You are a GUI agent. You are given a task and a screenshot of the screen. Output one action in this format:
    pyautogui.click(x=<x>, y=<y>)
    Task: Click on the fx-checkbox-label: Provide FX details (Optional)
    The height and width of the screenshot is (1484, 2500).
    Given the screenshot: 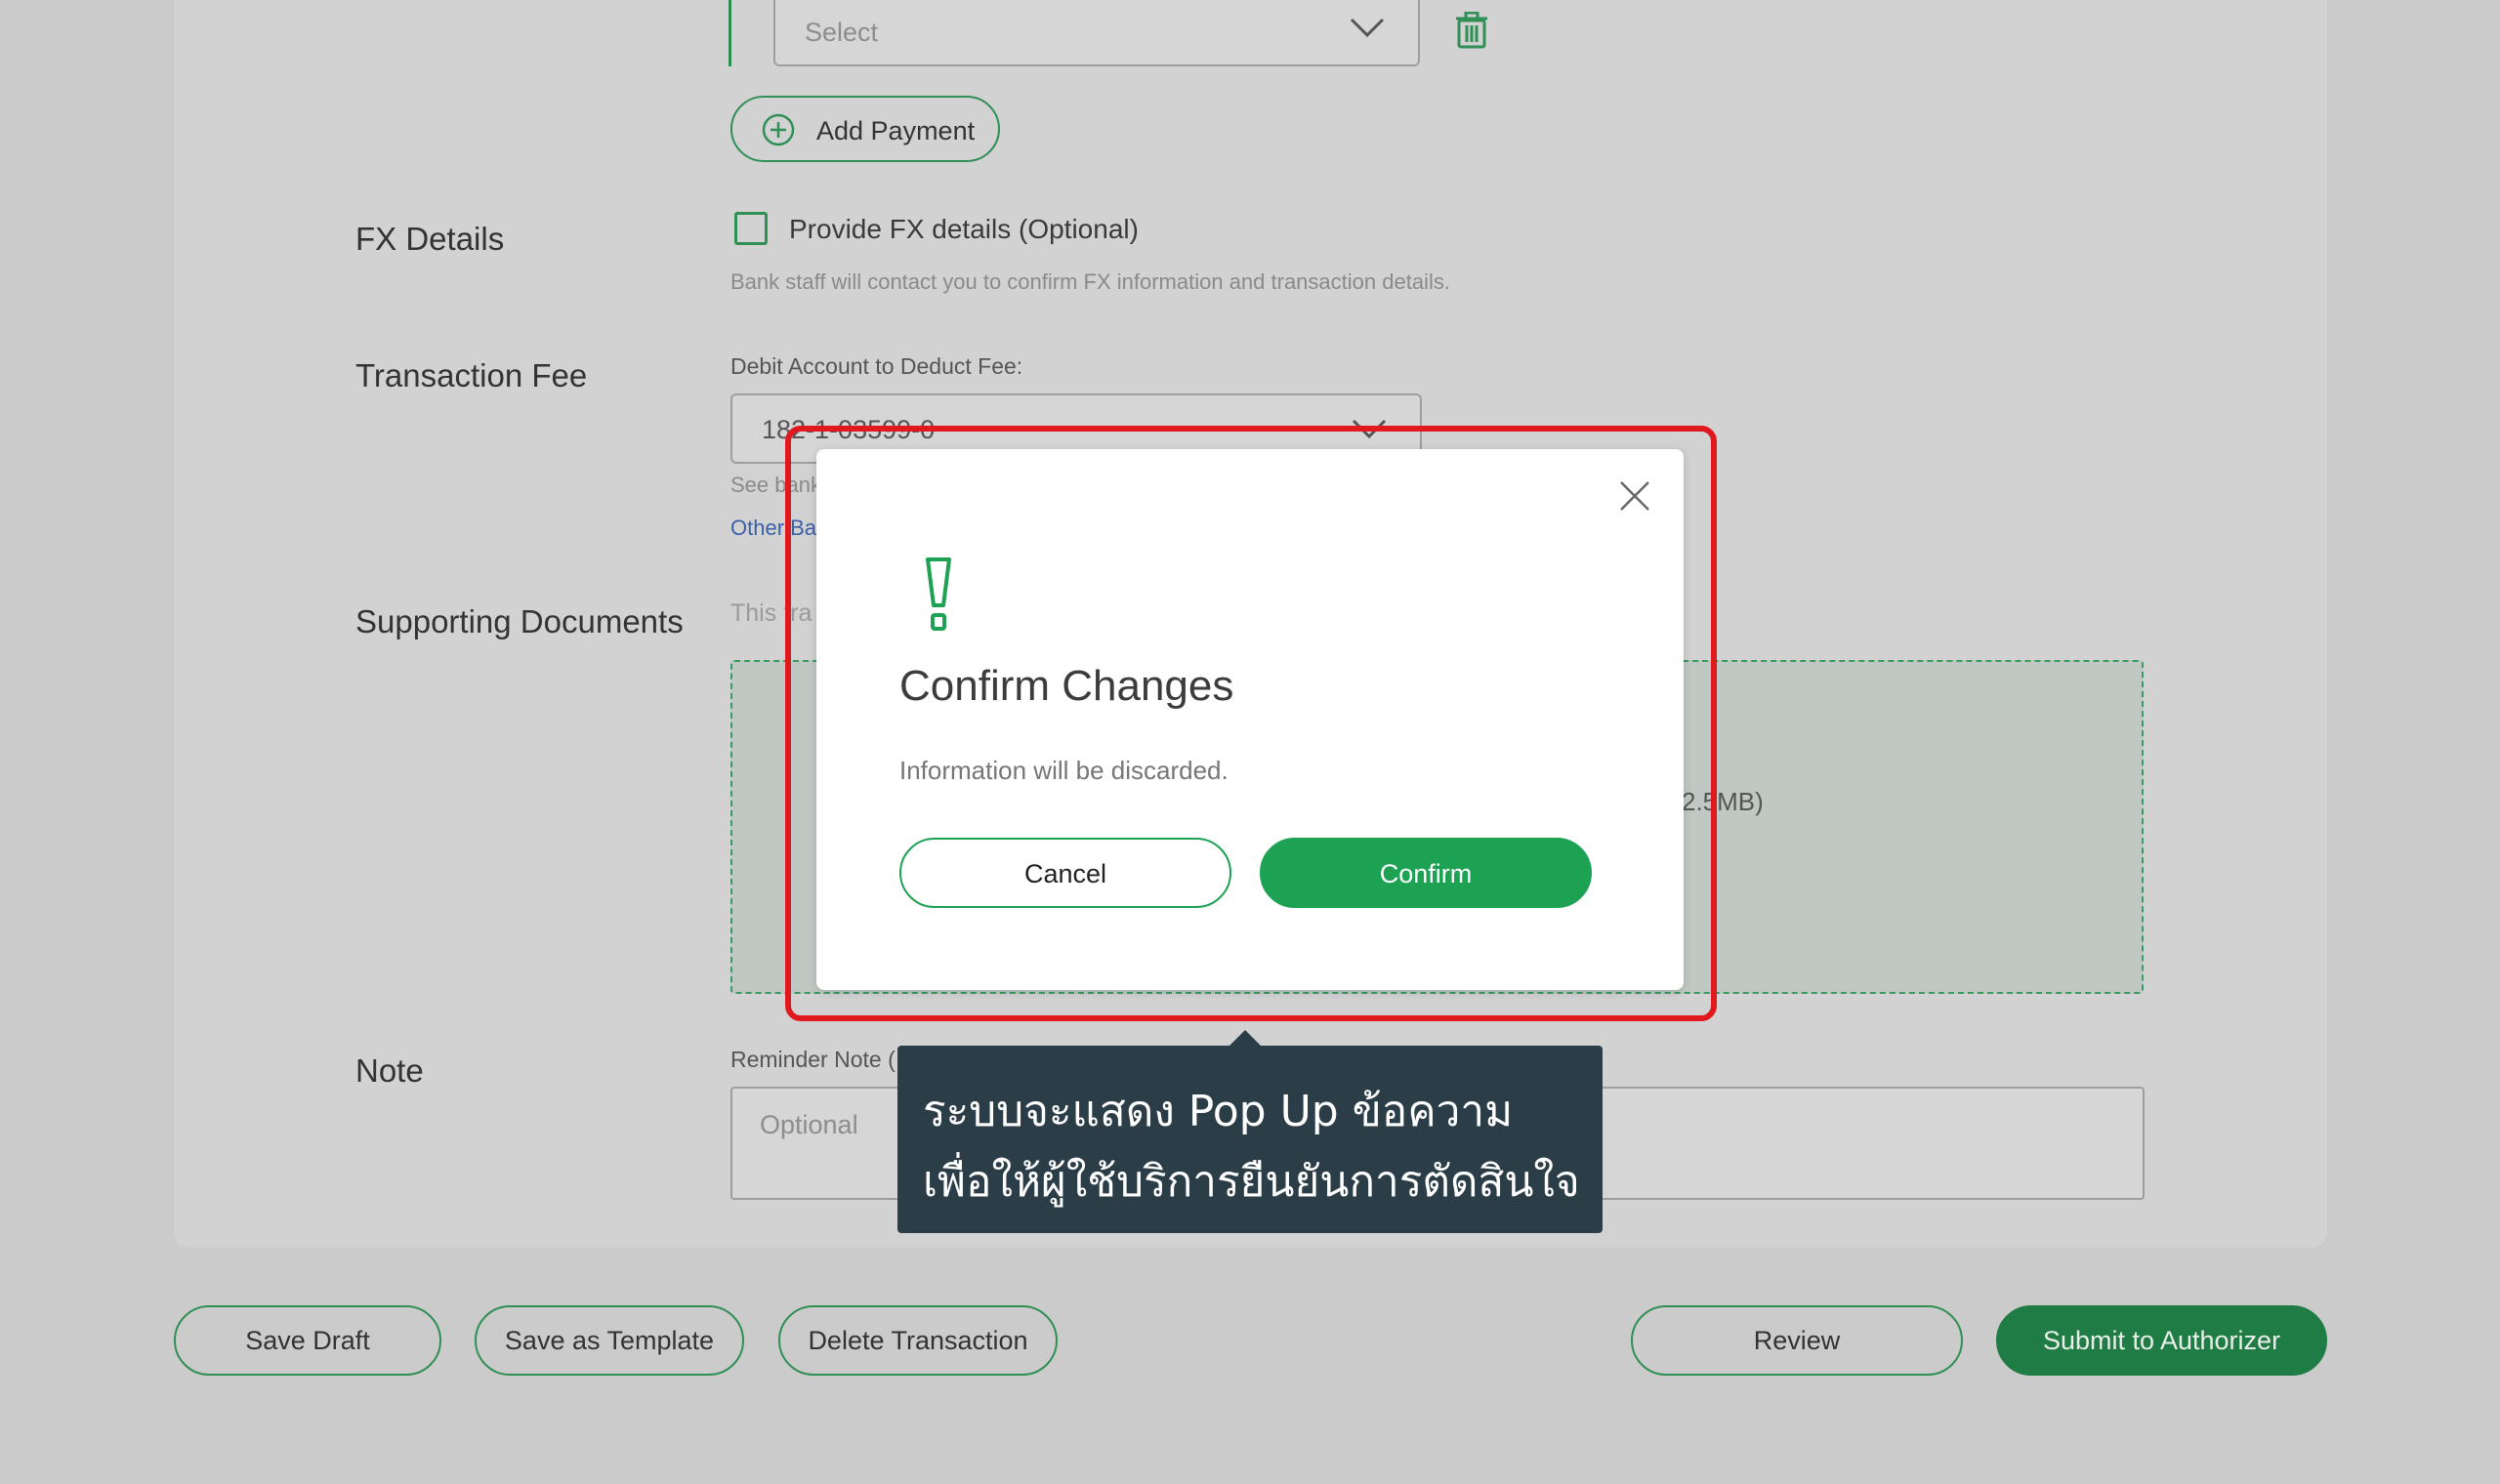 What is the action you would take?
    pyautogui.click(x=964, y=229)
    